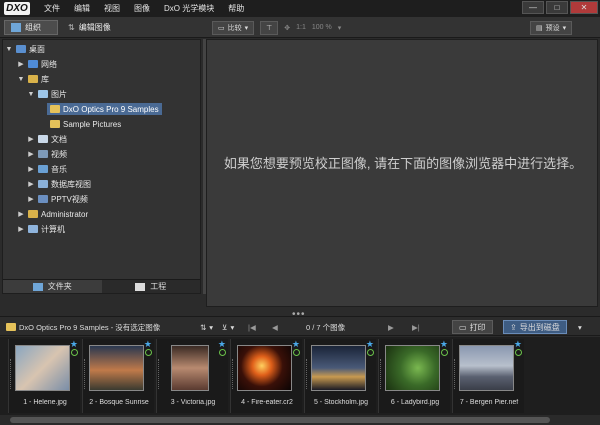 The image size is (600, 425). I want to click on thumbnail-label: 2 - Bosque Sunrise, so click(119, 402).